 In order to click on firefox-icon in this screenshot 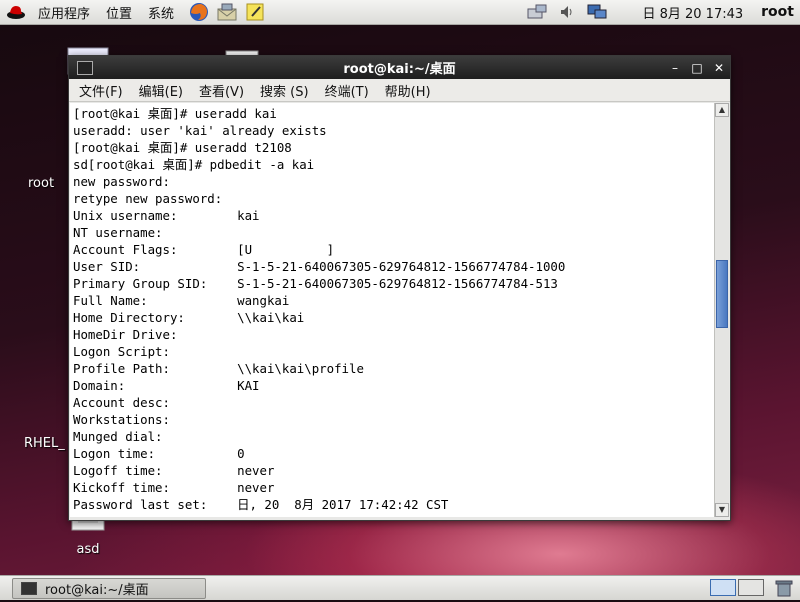, I will do `click(199, 12)`.